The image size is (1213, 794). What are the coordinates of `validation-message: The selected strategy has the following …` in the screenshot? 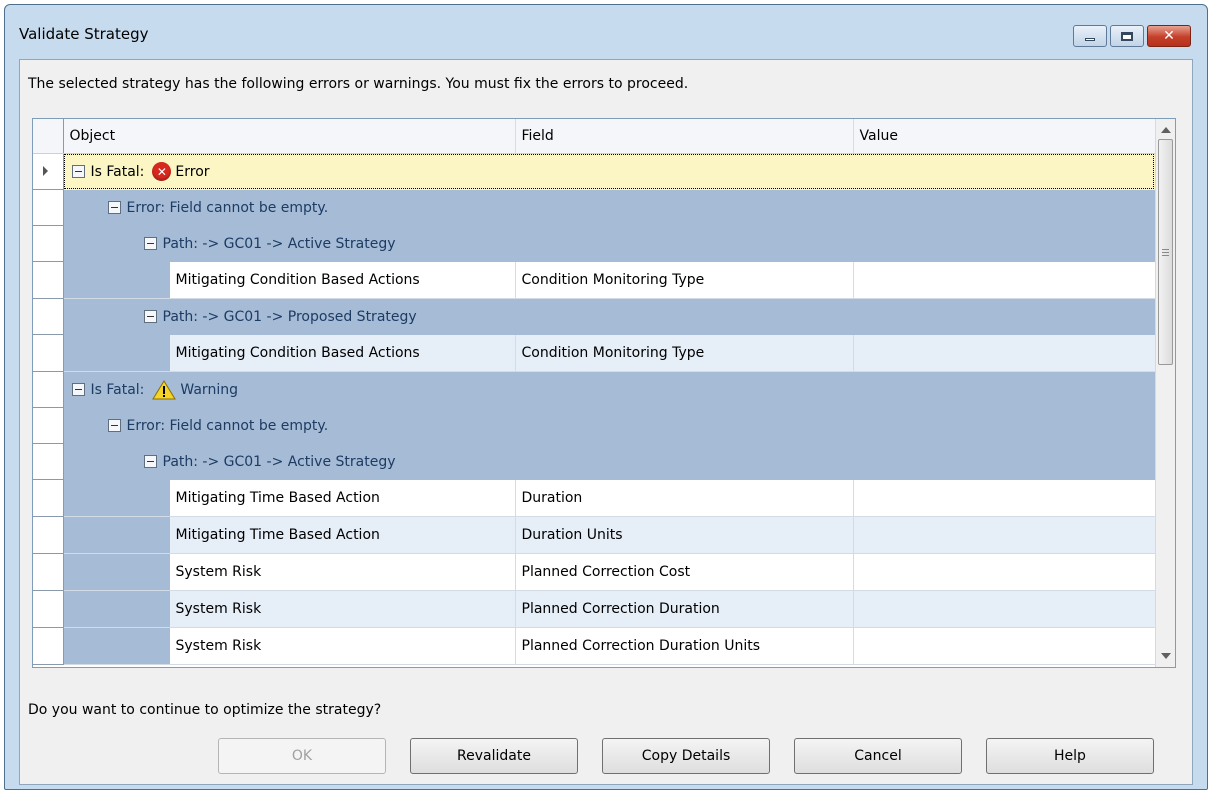 It's located at (358, 84).